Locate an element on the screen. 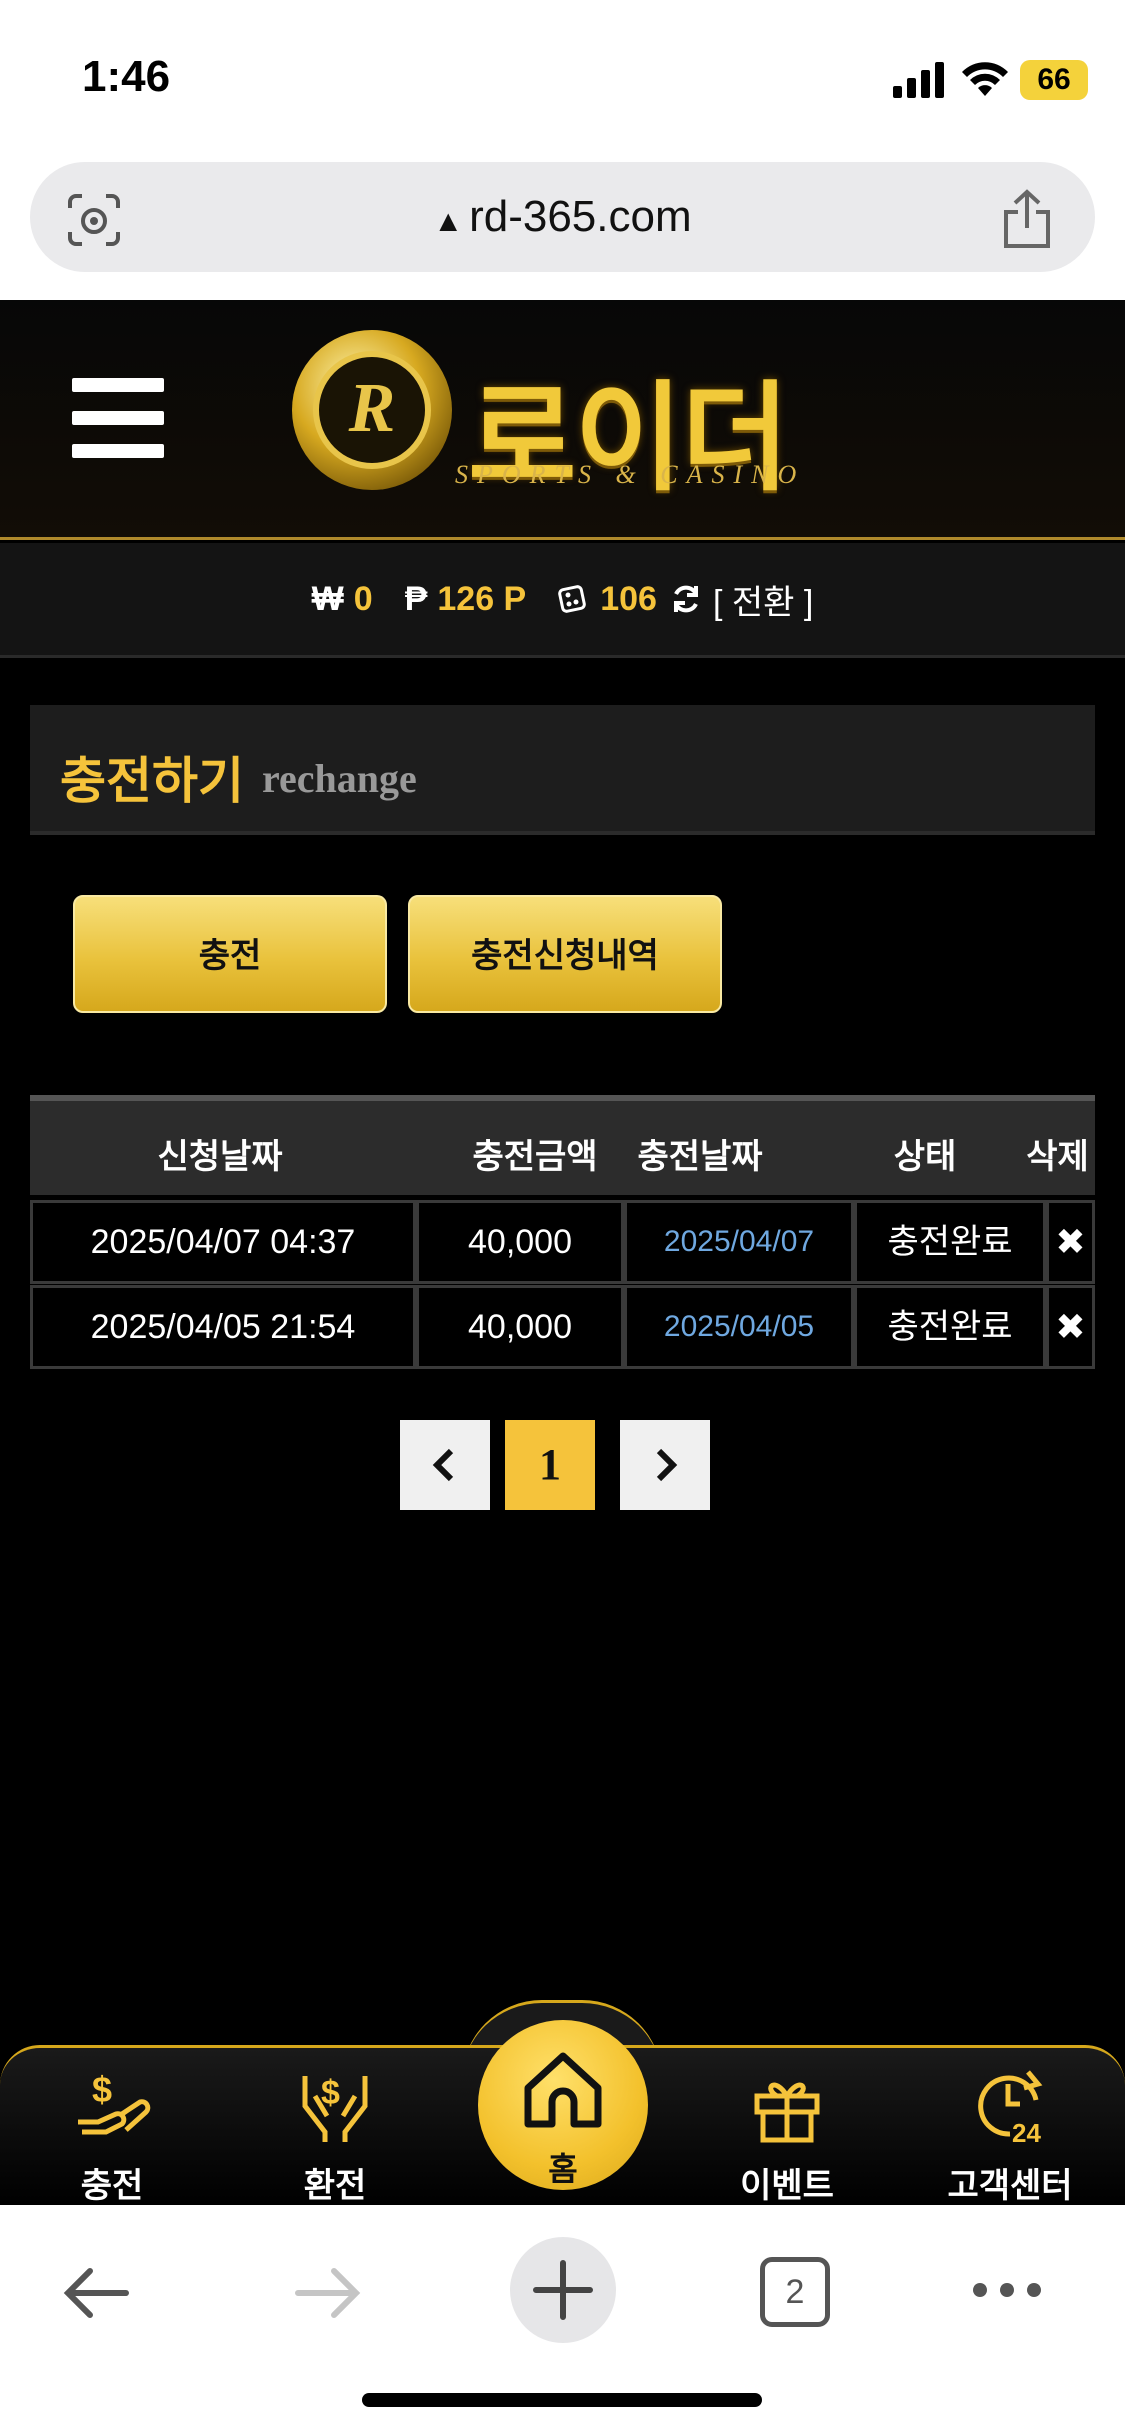 The image size is (1125, 2436). point-balance: 126 P is located at coordinates (482, 598).